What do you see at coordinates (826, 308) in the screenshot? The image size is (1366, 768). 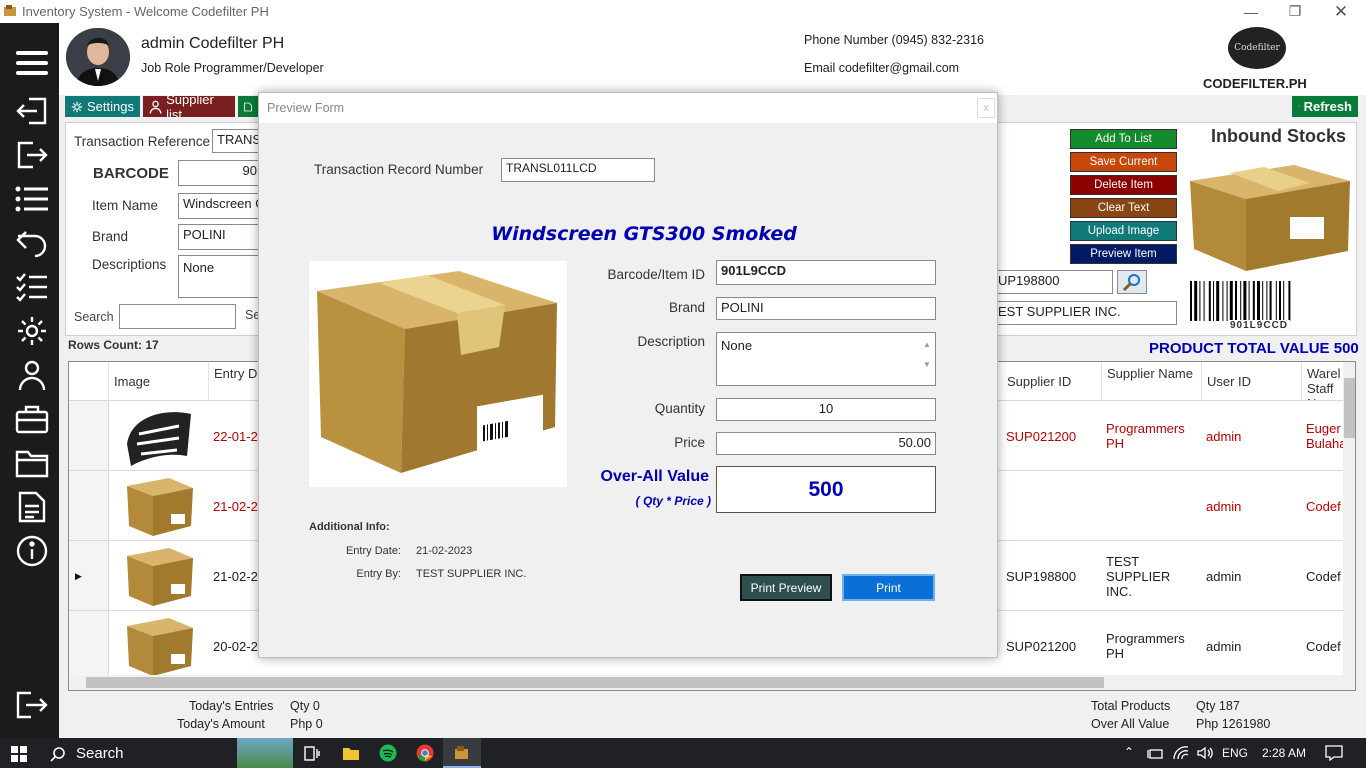 I see `modal-brand-input: POLINI` at bounding box center [826, 308].